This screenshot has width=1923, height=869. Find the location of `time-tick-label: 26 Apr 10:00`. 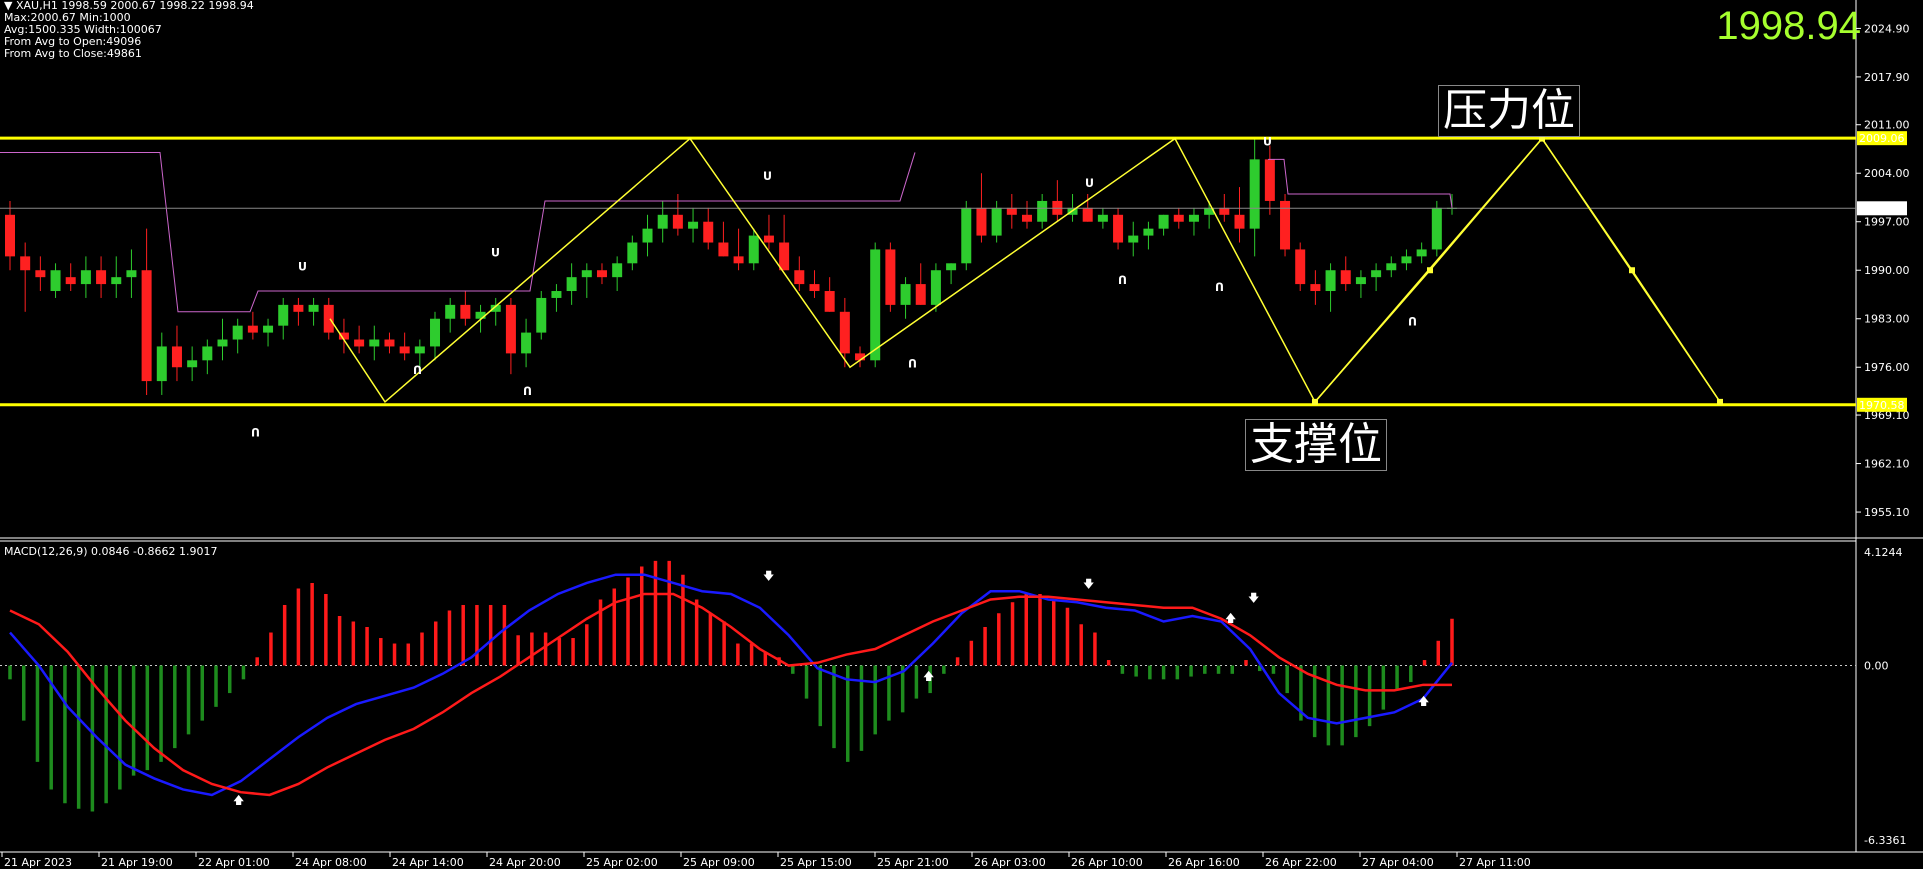

time-tick-label: 26 Apr 10:00 is located at coordinates (1107, 862).